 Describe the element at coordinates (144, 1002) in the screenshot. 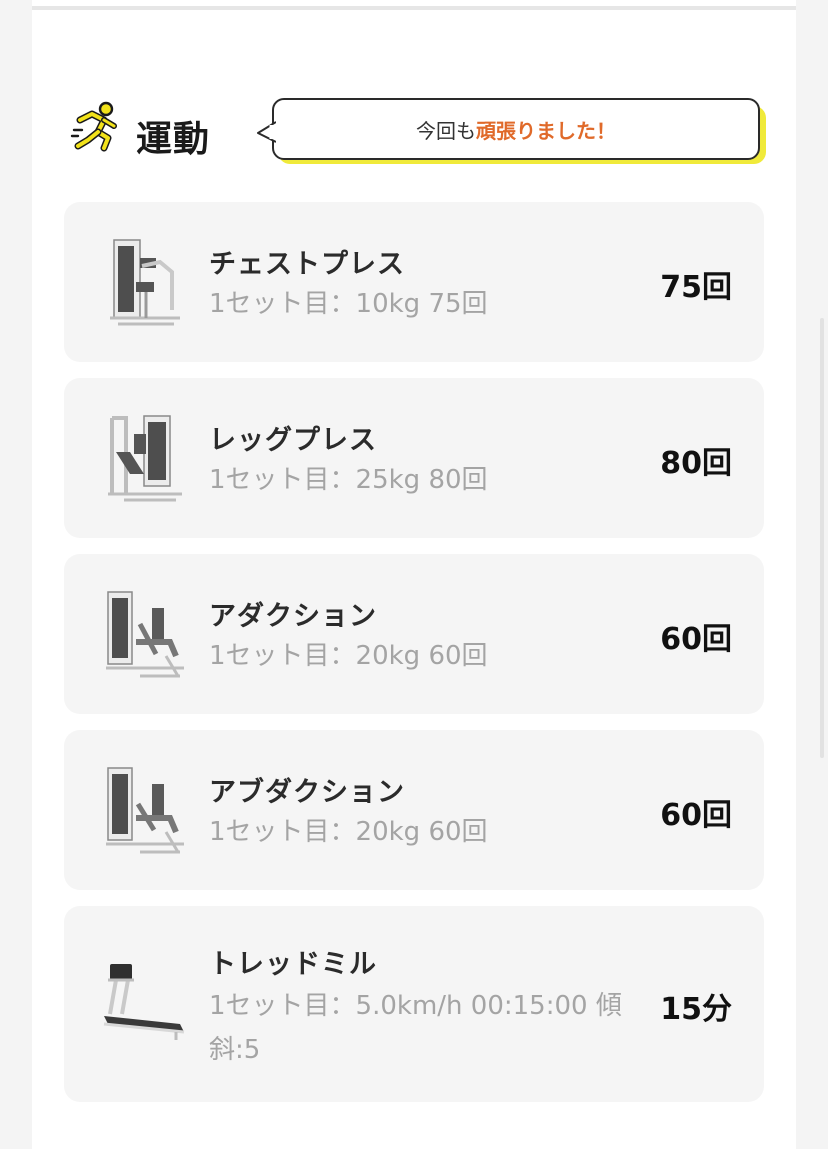

I see `treadmill-icon` at that location.